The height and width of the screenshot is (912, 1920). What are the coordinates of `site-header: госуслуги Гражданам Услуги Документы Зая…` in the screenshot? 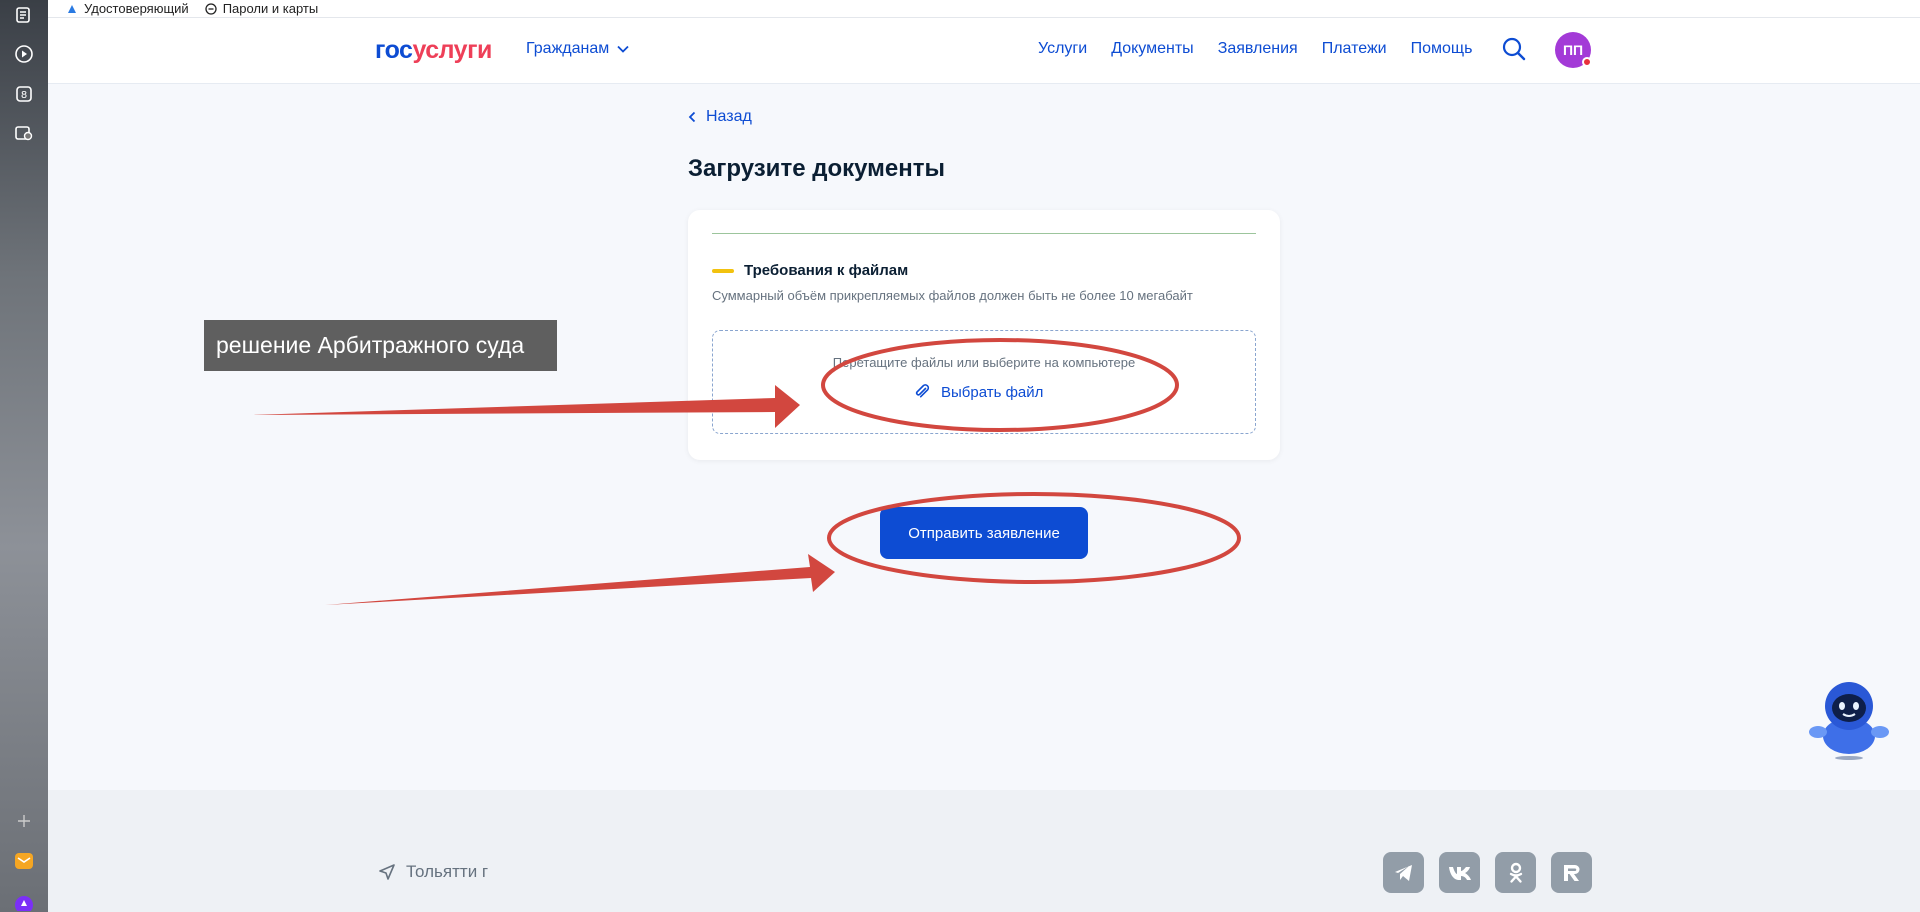 It's located at (984, 51).